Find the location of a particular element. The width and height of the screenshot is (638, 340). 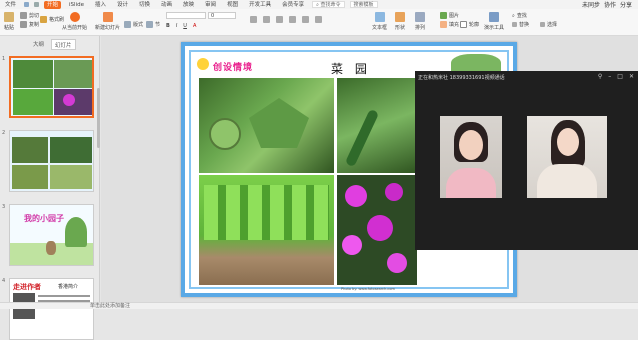

play-from-current-label: 从当前开始 is located at coordinates (75, 28).